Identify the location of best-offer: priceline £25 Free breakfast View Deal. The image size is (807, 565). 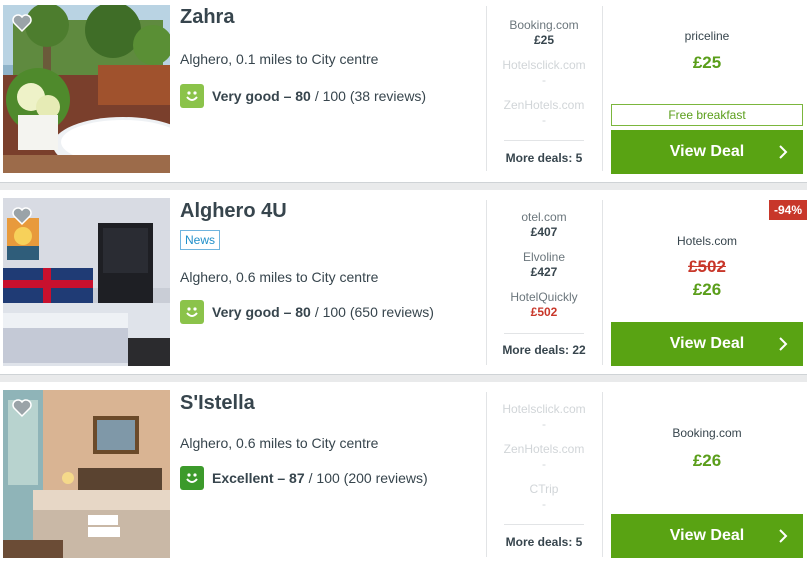
(707, 91).